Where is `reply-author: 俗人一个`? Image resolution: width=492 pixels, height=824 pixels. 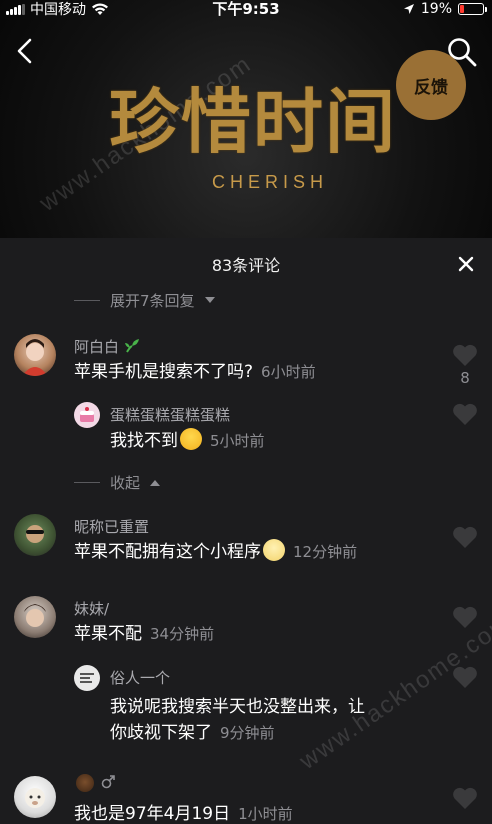 reply-author: 俗人一个 is located at coordinates (140, 677).